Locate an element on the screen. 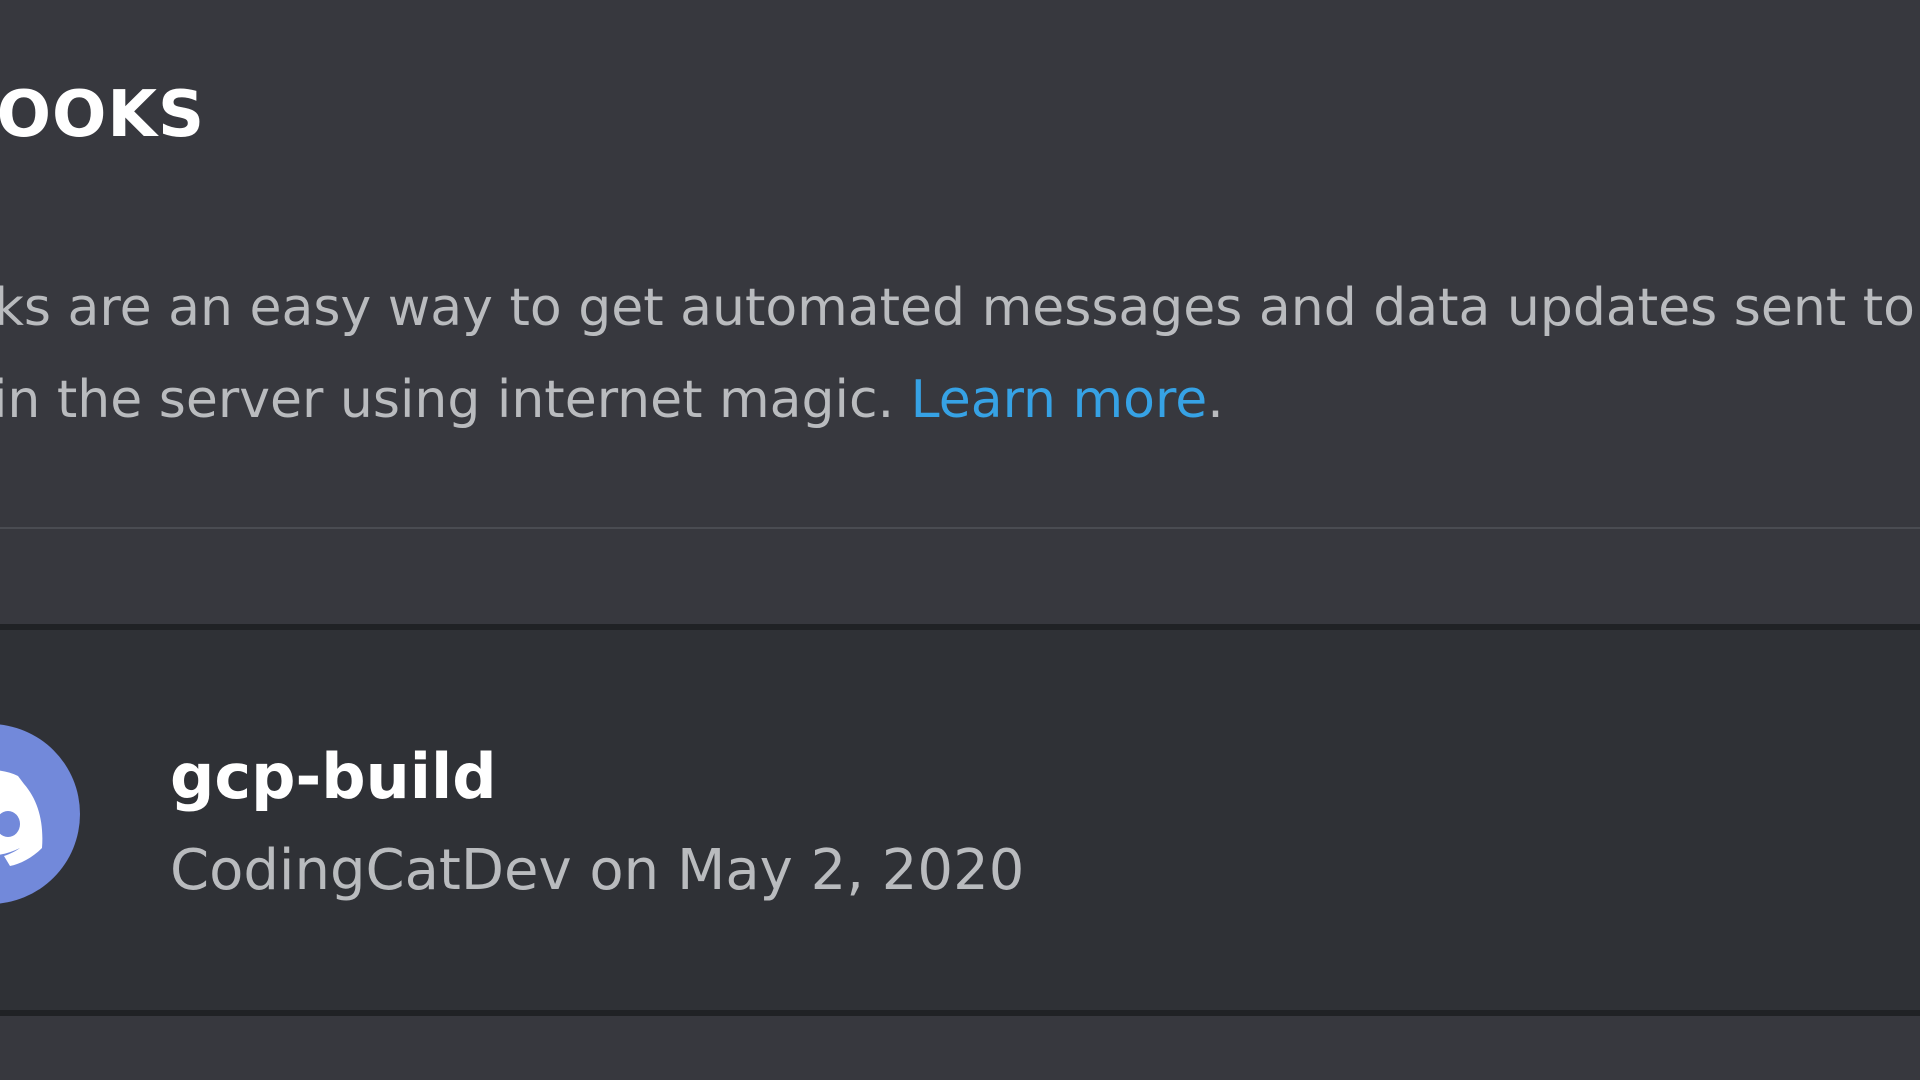 This screenshot has width=1920, height=1080. description-line-2-period: . is located at coordinates (1215, 400).